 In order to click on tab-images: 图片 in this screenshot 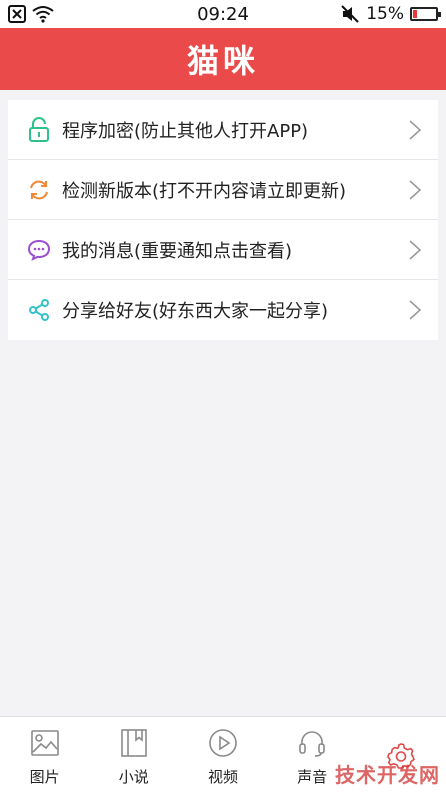, I will do `click(45, 756)`.